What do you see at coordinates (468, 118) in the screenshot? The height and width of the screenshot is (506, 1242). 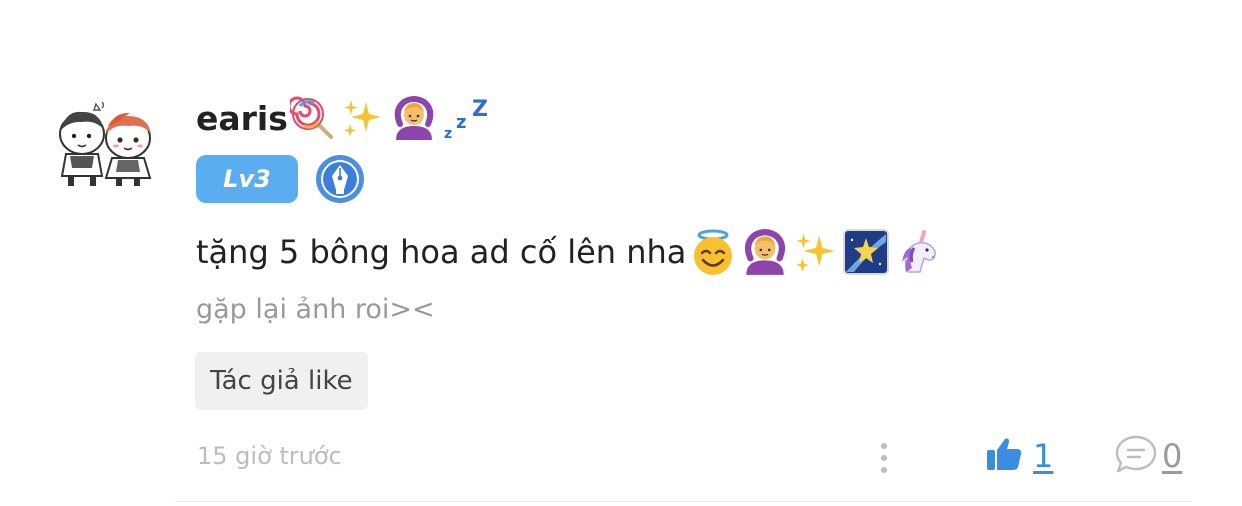 I see `zzz-icon: z z Z` at bounding box center [468, 118].